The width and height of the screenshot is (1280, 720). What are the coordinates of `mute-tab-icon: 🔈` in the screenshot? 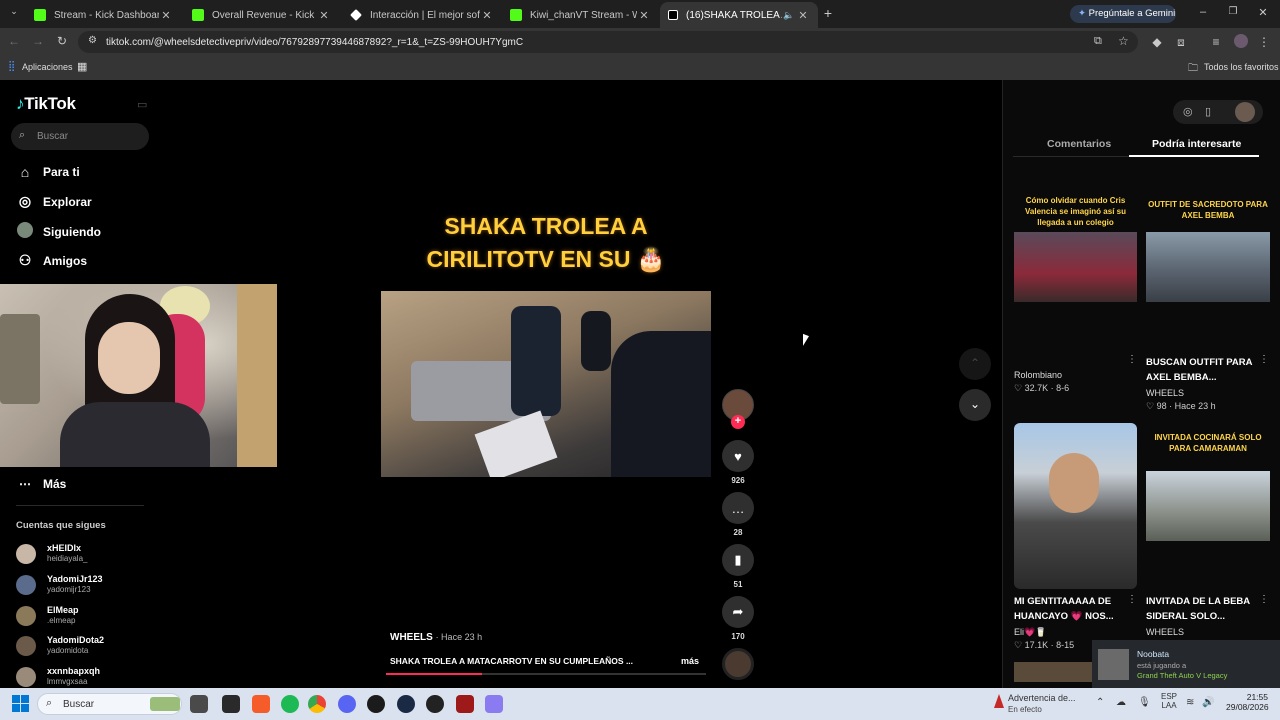 It's located at (789, 15).